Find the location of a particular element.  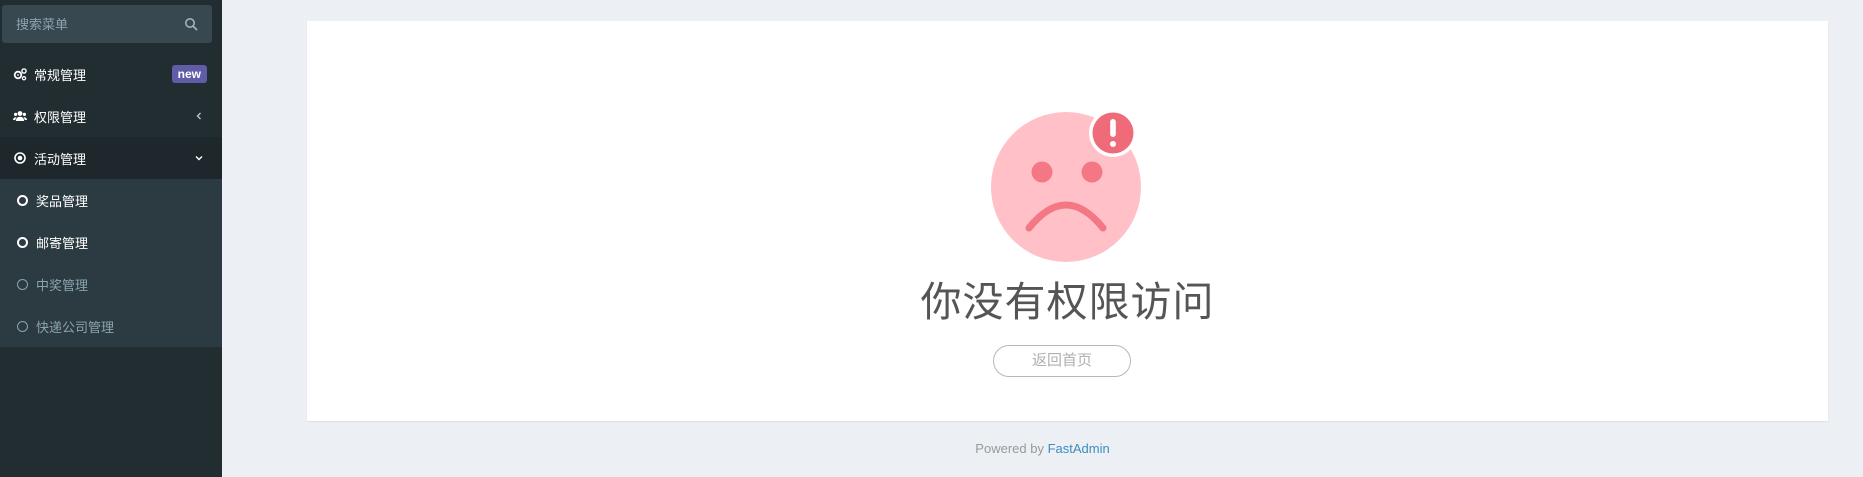

footer: Powered by FastAdmin is located at coordinates (1042, 448).